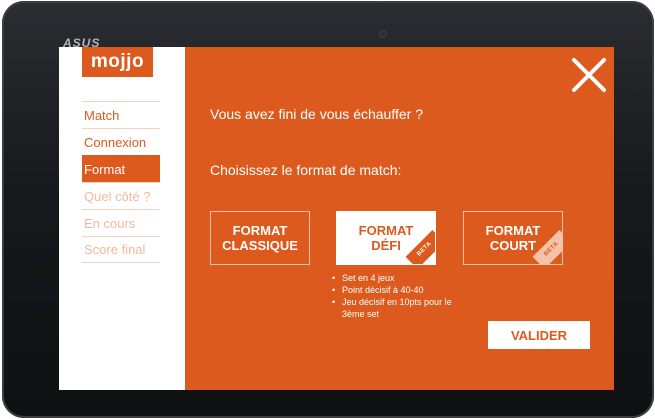  I want to click on format-card-line2: COURT, so click(513, 245).